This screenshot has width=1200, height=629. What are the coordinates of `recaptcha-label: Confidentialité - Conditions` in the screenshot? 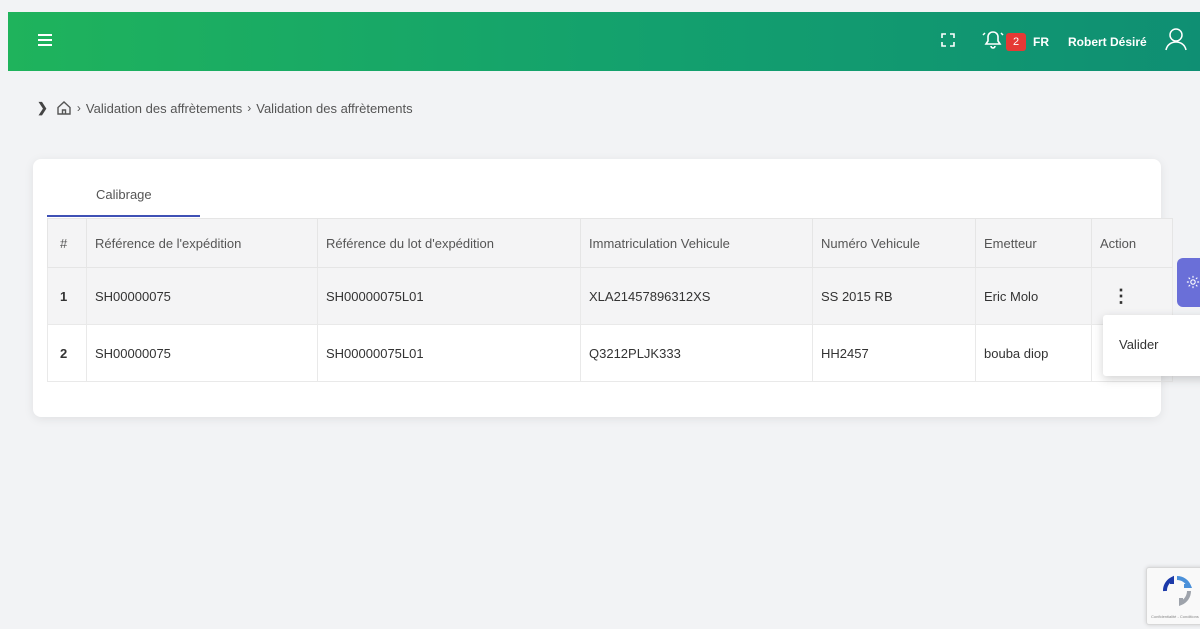 It's located at (1175, 616).